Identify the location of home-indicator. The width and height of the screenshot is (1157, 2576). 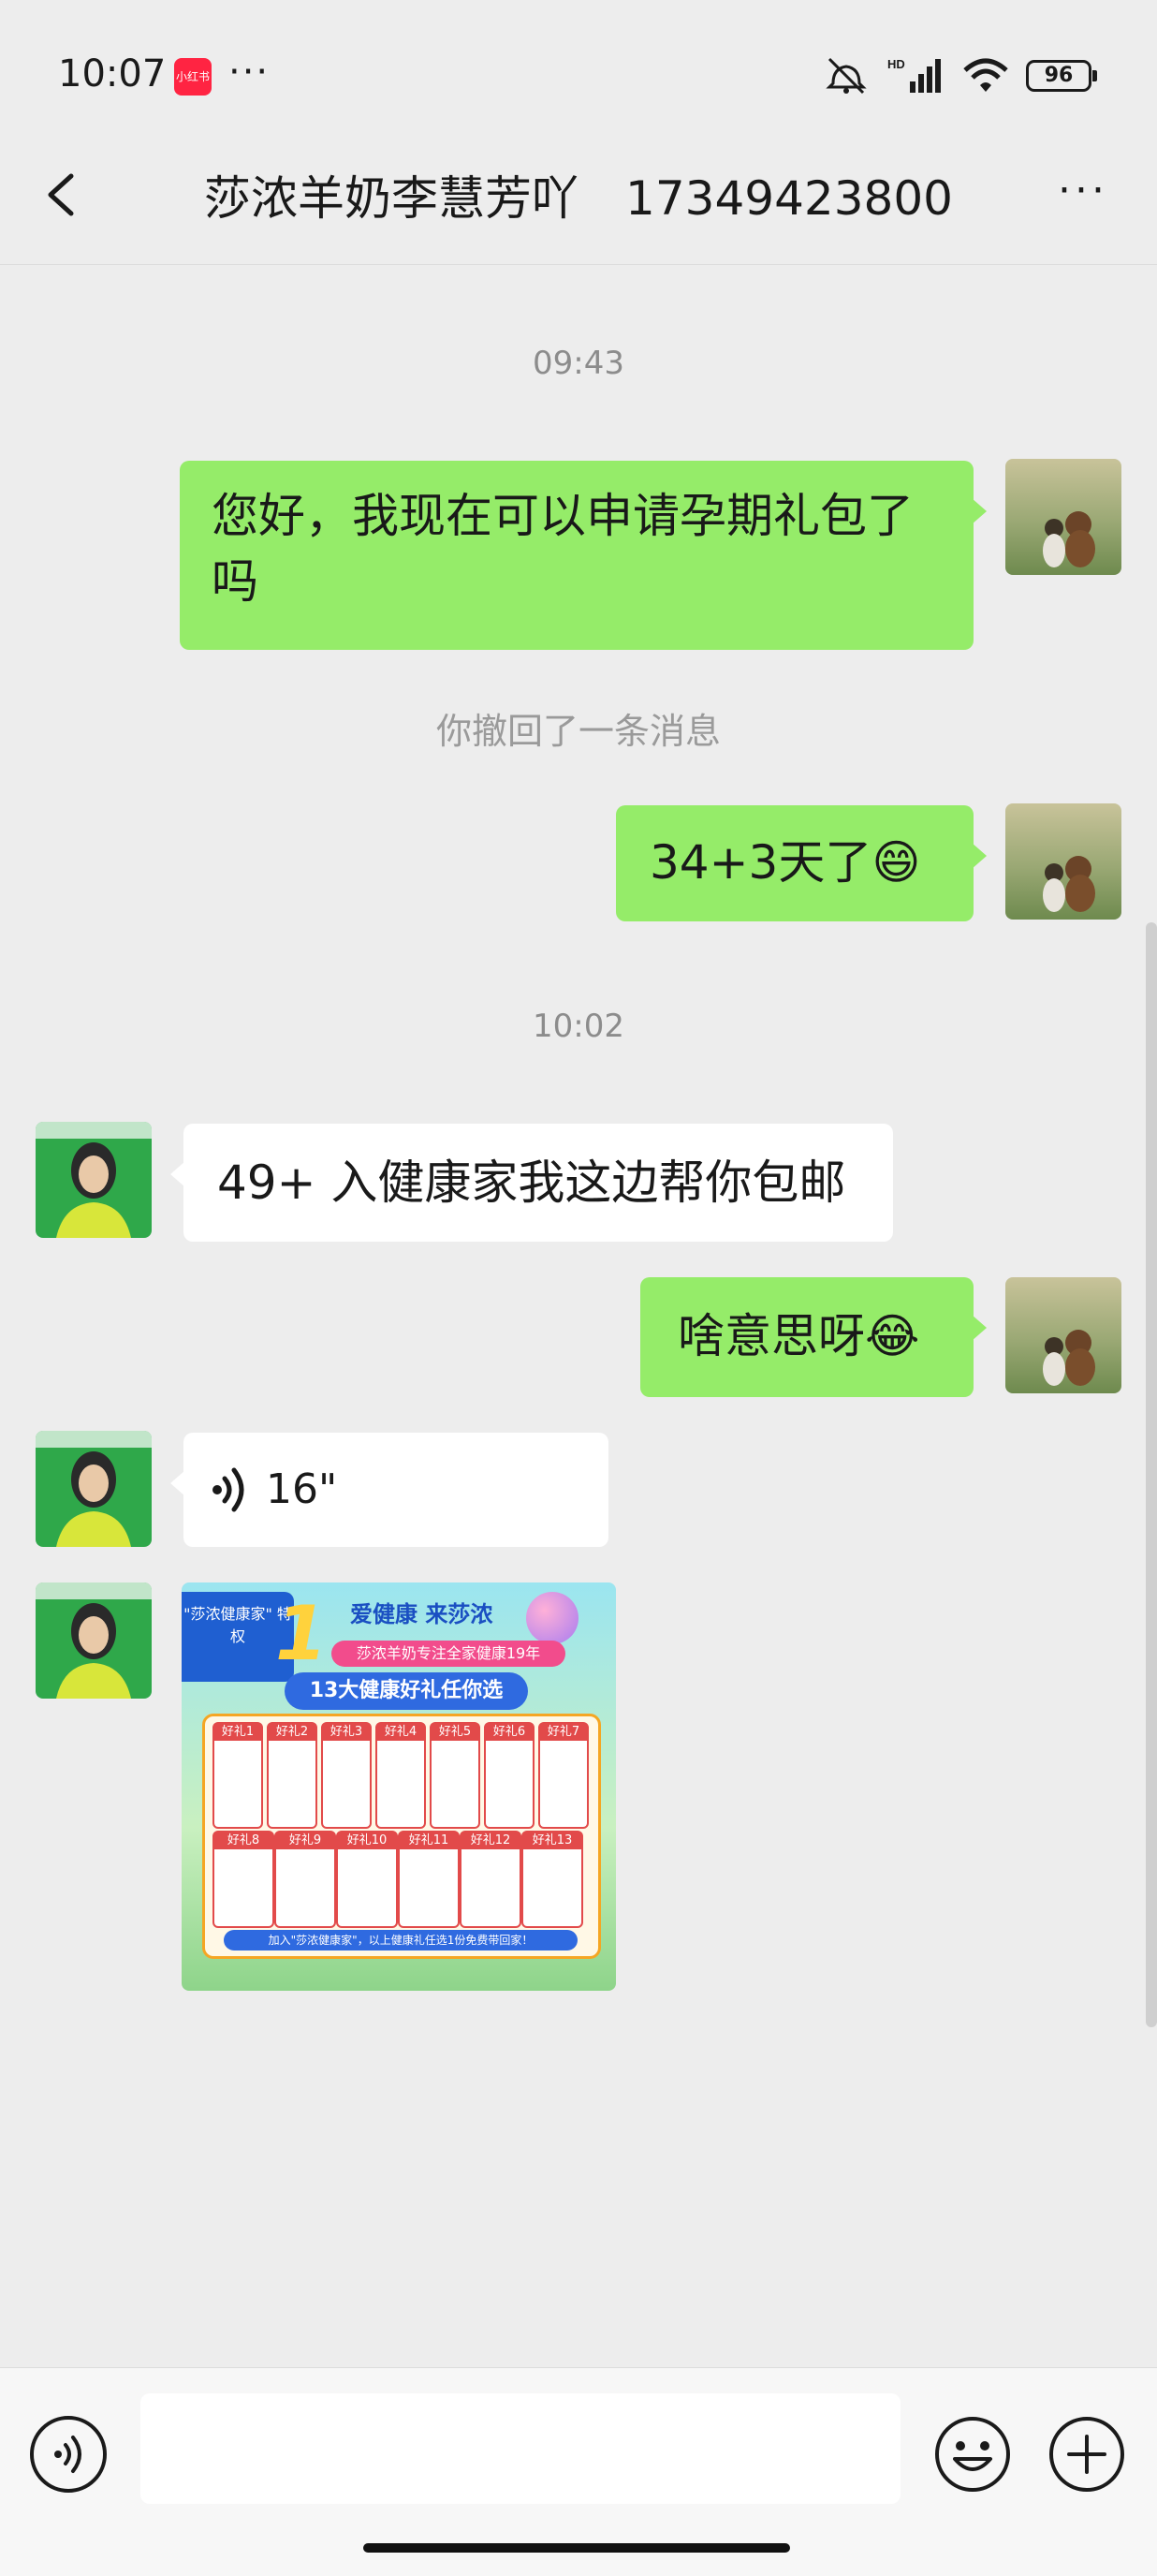
(576, 2548).